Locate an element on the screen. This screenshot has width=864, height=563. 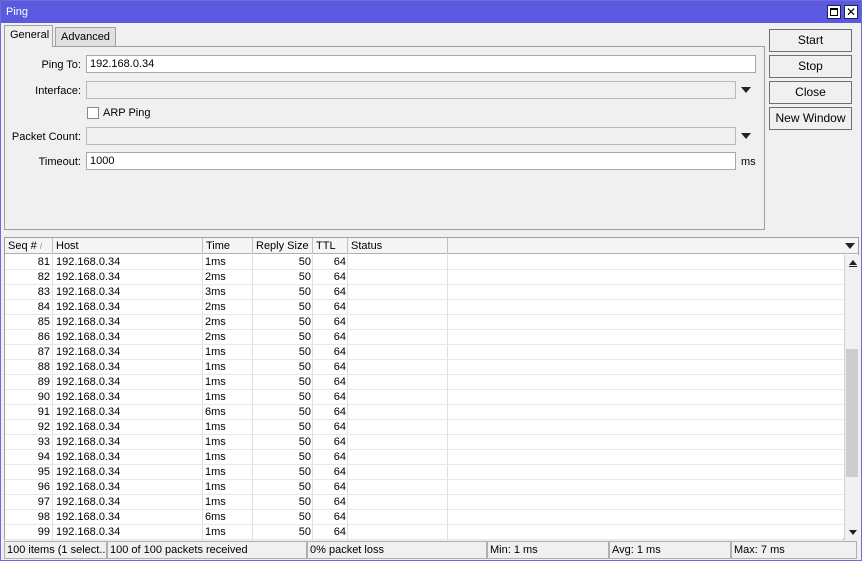
interface-select is located at coordinates (411, 90).